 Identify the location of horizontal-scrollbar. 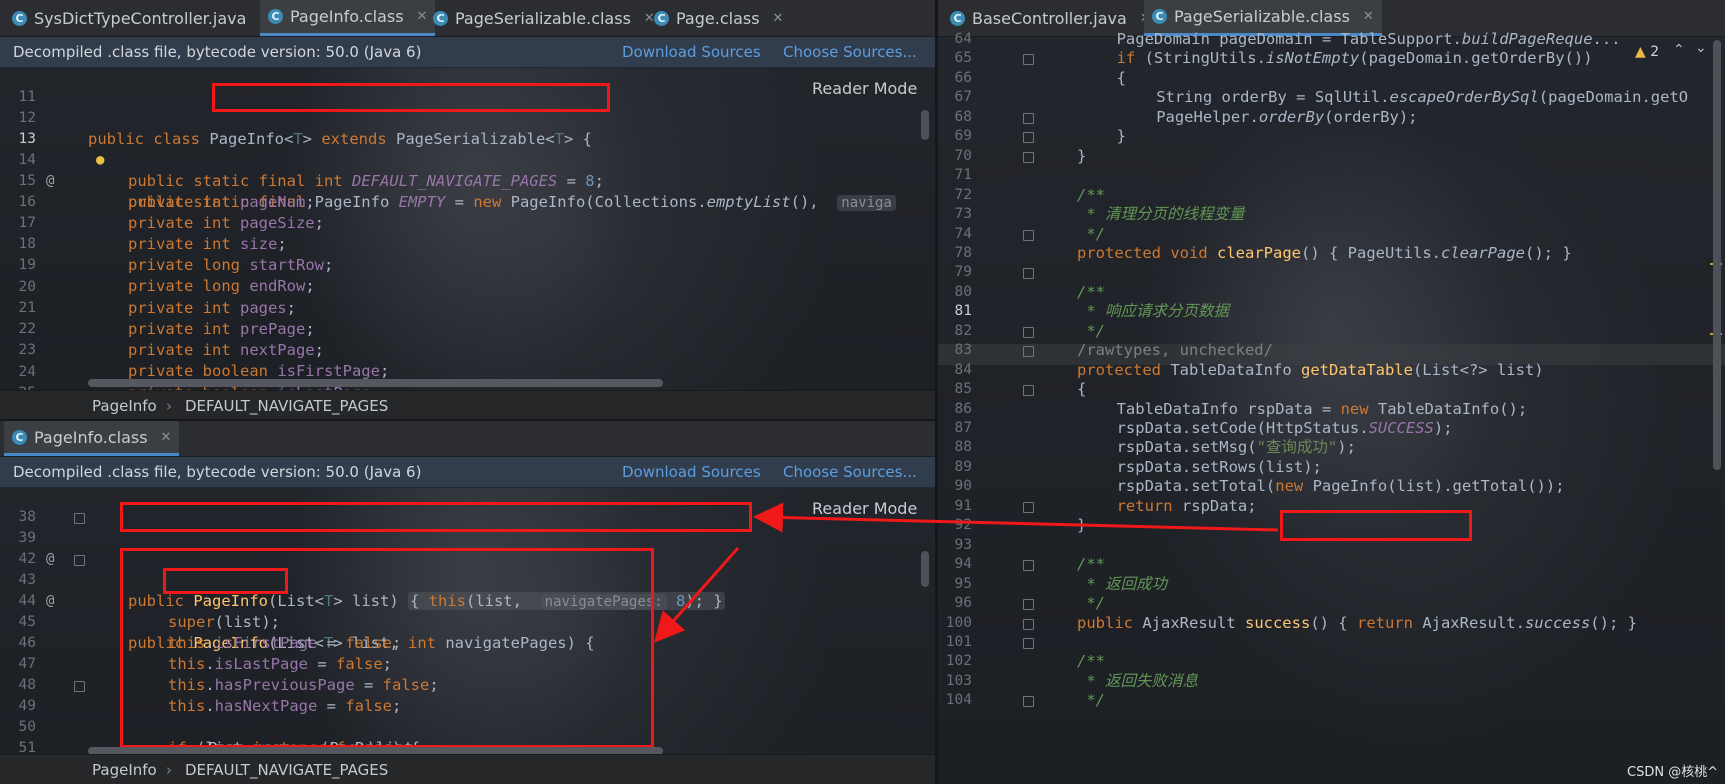
(375, 383).